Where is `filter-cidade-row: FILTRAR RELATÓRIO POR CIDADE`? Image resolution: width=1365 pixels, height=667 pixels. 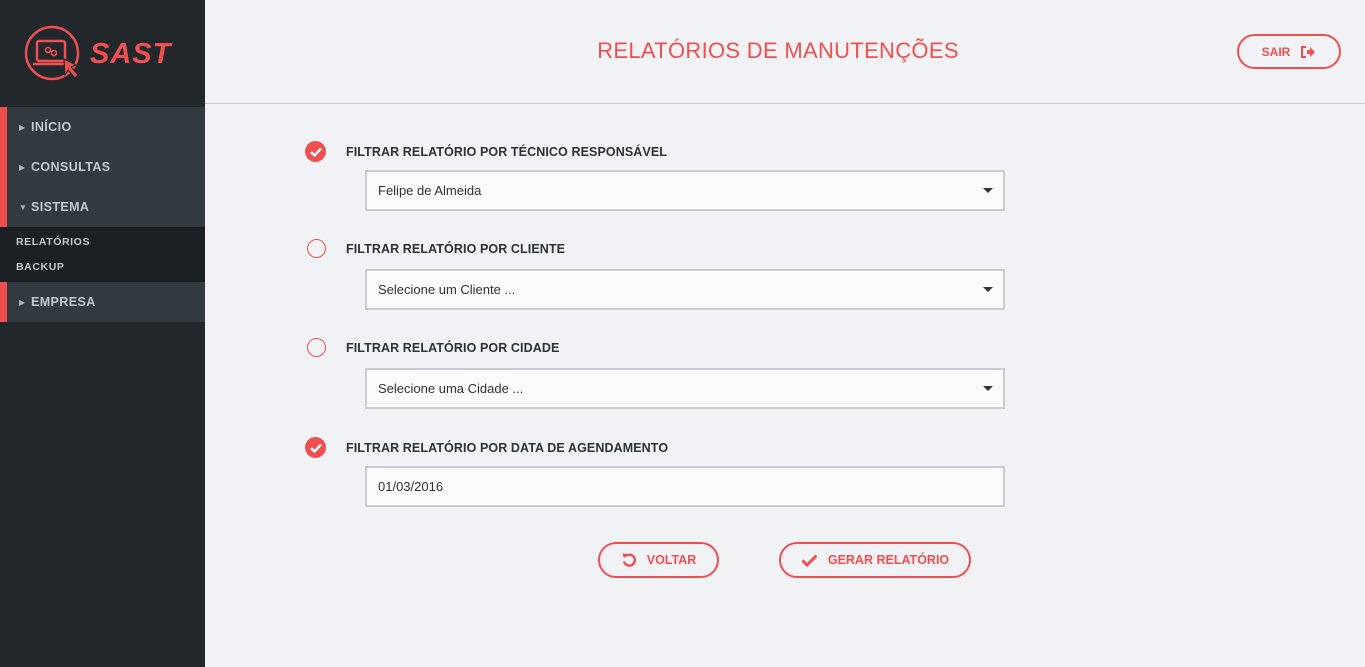
filter-cidade-row: FILTRAR RELATÓRIO POR CIDADE is located at coordinates (432, 347).